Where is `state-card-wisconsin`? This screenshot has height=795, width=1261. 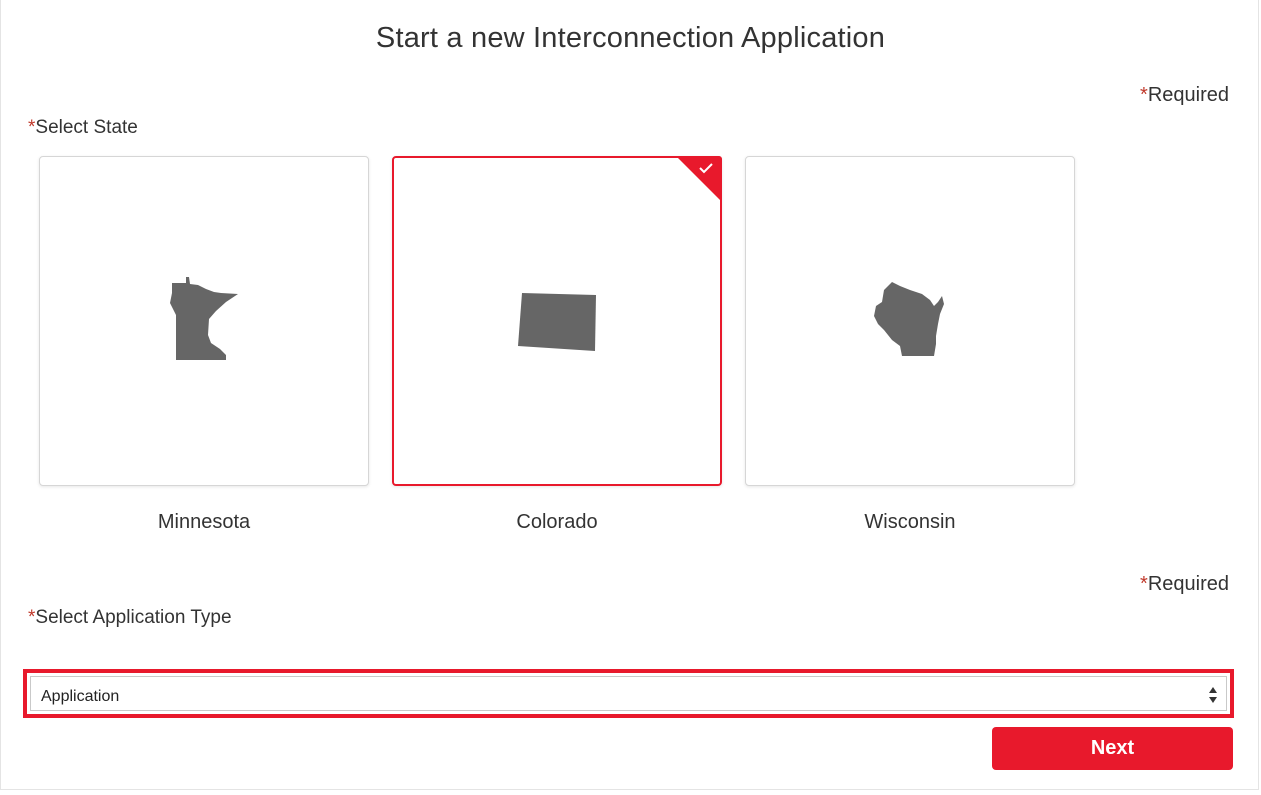
state-card-wisconsin is located at coordinates (910, 321).